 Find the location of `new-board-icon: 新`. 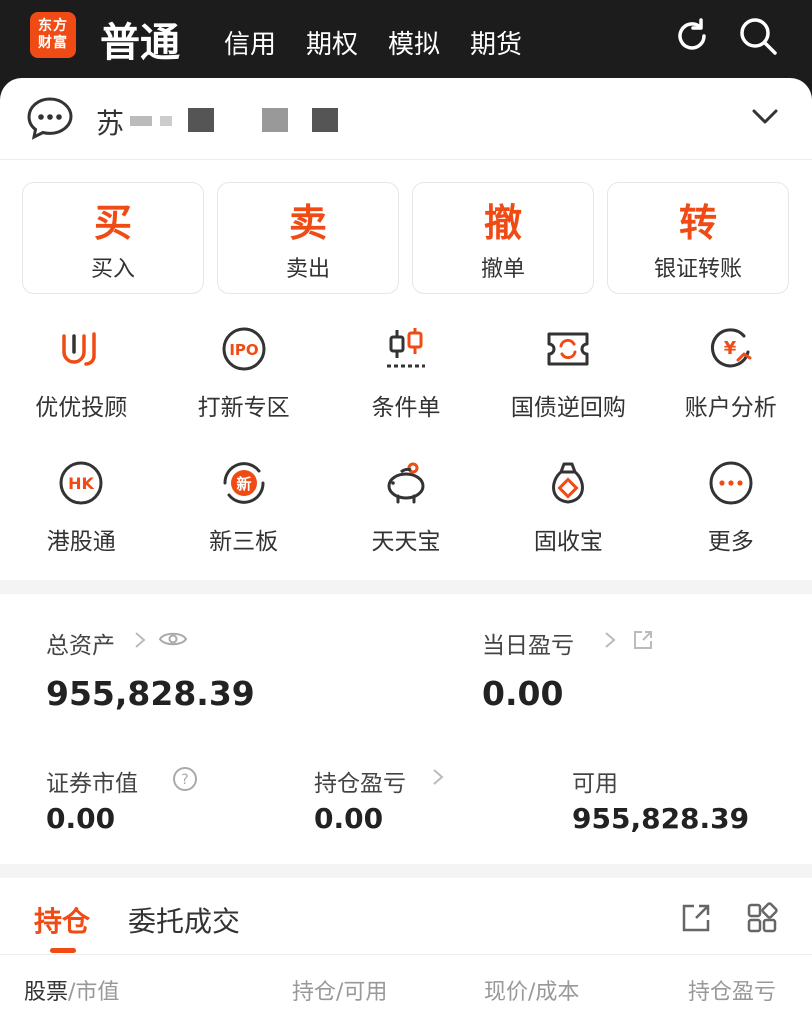

new-board-icon: 新 is located at coordinates (244, 483).